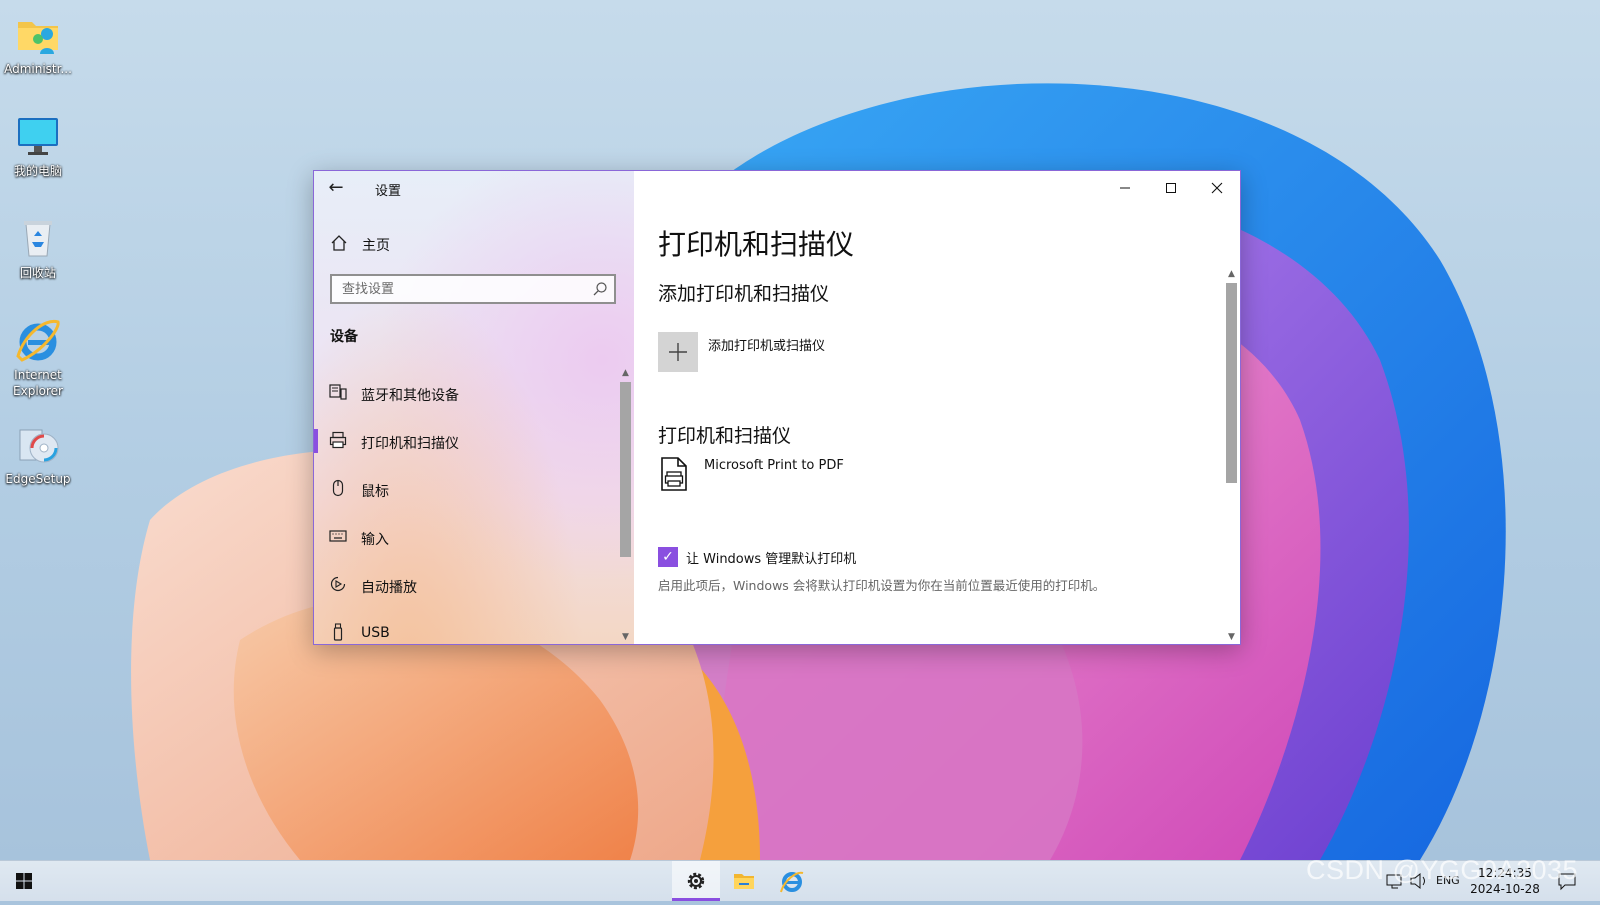 This screenshot has height=905, width=1600. What do you see at coordinates (766, 344) in the screenshot?
I see `add-printer-label: 添加打印机或扫描仪` at bounding box center [766, 344].